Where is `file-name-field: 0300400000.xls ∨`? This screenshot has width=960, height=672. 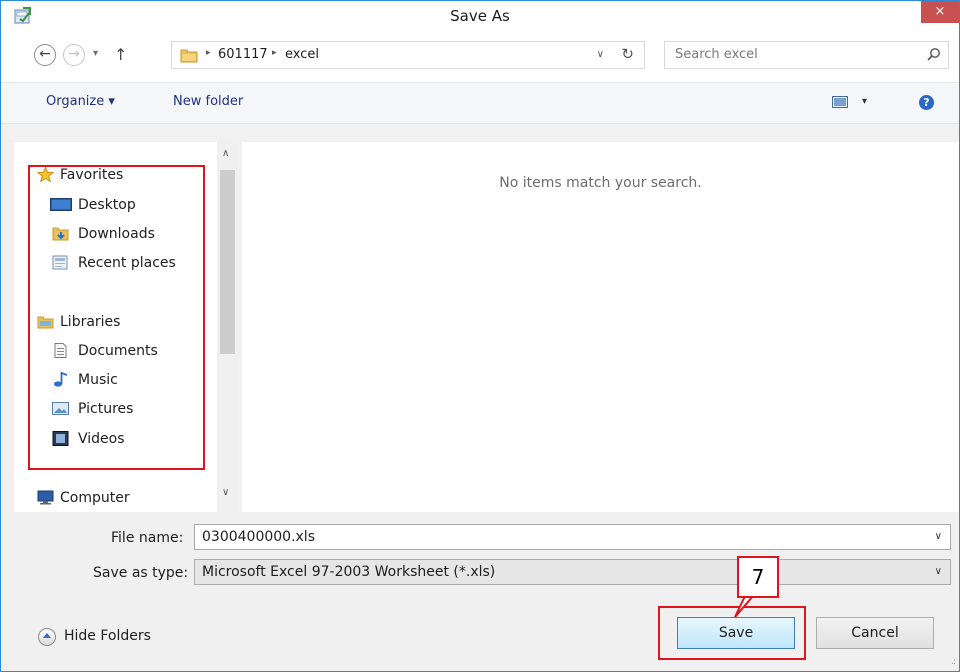
file-name-field: 0300400000.xls ∨ is located at coordinates (572, 537).